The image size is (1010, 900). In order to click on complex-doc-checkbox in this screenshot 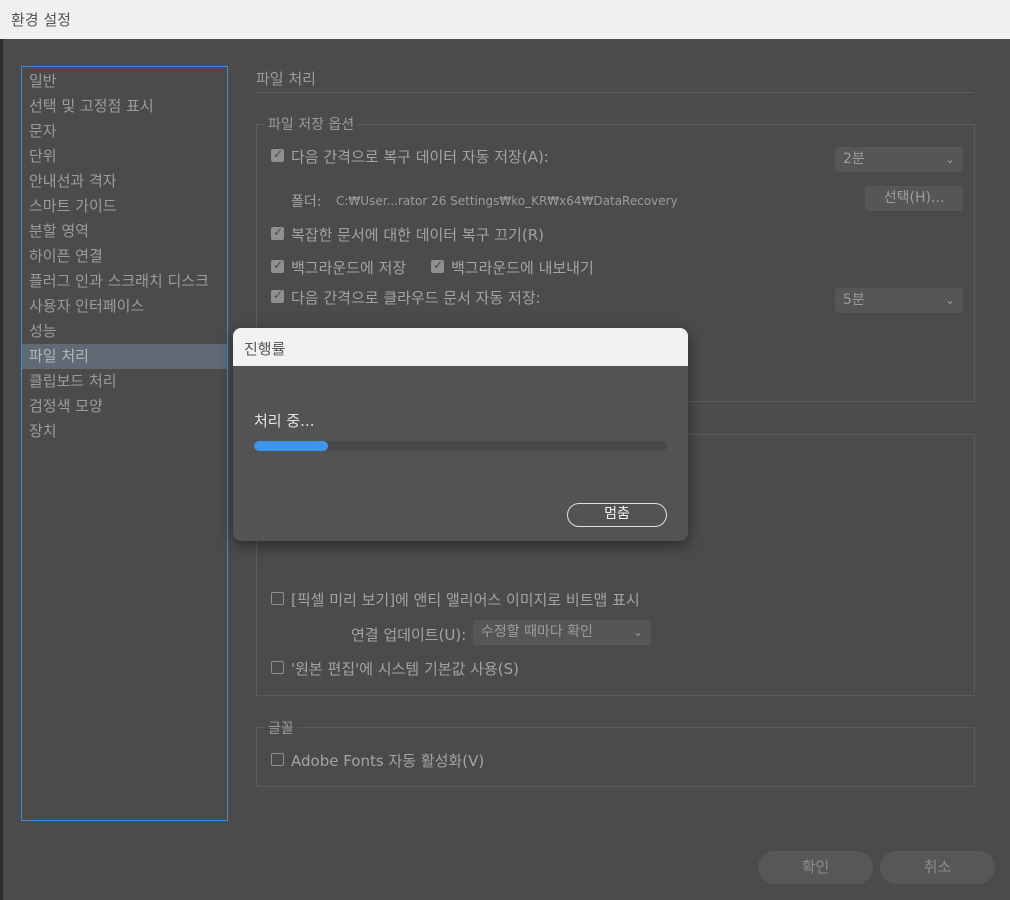, I will do `click(277, 232)`.